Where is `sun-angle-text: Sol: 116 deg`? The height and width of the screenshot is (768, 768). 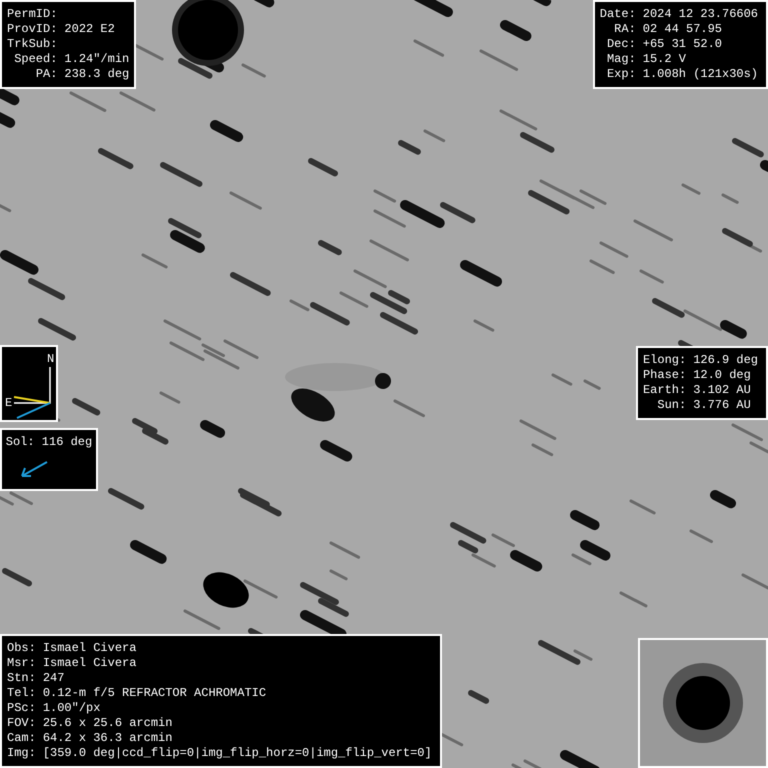
sun-angle-text: Sol: 116 deg is located at coordinates (49, 442).